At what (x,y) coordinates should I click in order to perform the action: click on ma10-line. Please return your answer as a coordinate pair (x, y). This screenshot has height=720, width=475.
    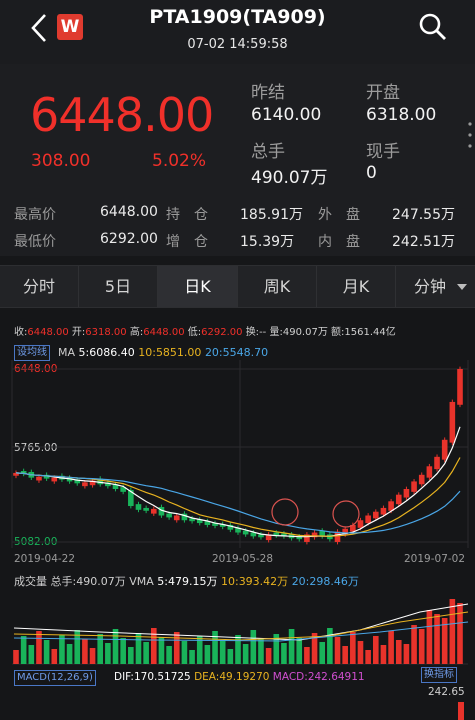
    Looking at the image, I should click on (238, 497).